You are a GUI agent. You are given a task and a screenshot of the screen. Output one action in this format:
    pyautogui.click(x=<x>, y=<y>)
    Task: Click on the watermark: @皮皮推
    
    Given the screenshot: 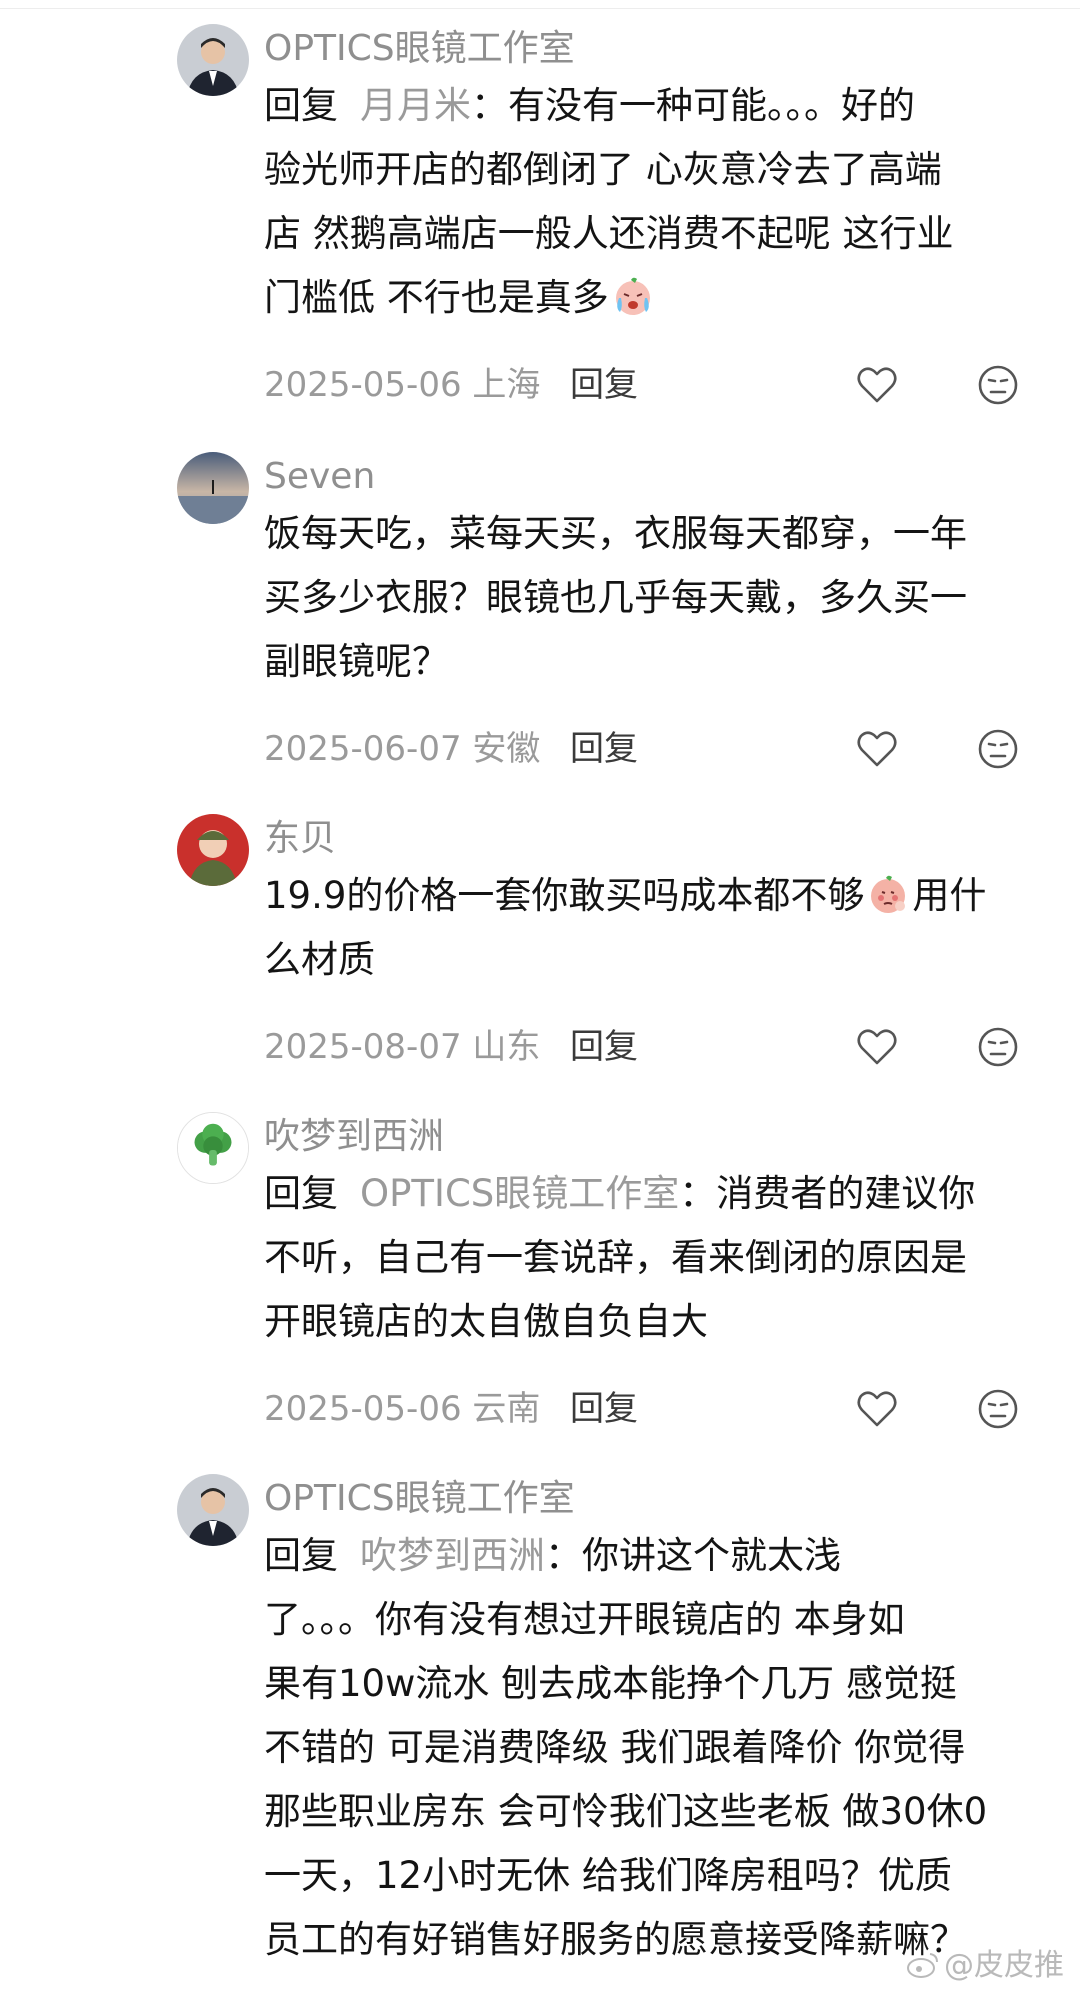 What is the action you would take?
    pyautogui.click(x=985, y=1962)
    